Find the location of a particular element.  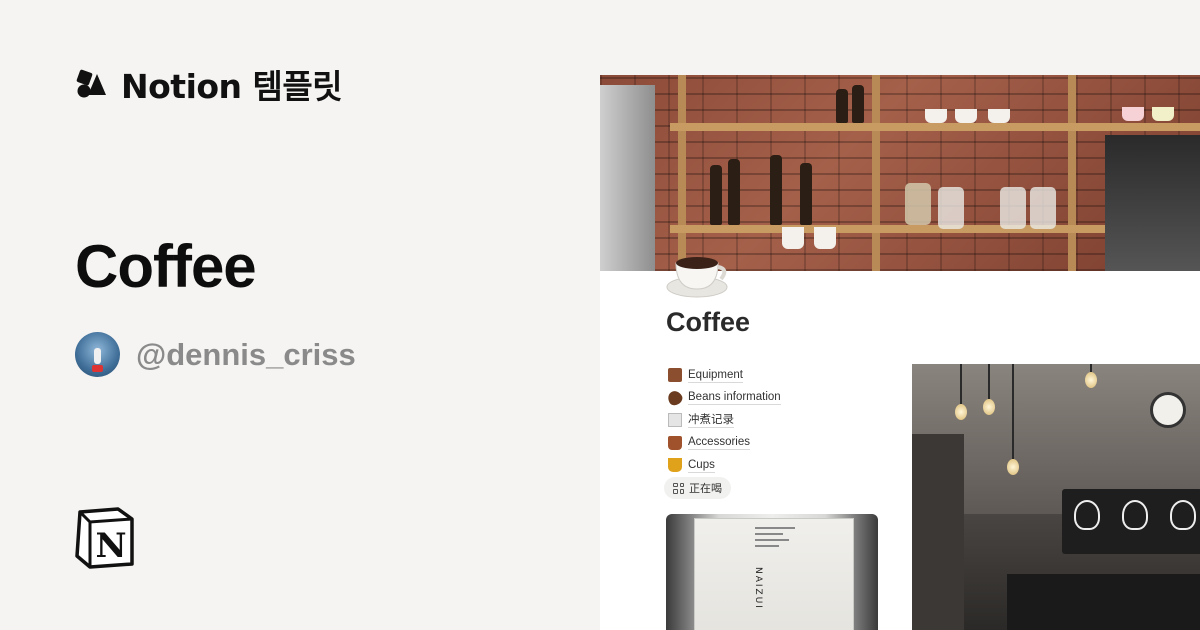

clock-icon is located at coordinates (1168, 410).